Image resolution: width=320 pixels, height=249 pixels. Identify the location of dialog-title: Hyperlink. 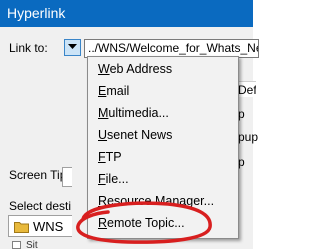
(36, 13).